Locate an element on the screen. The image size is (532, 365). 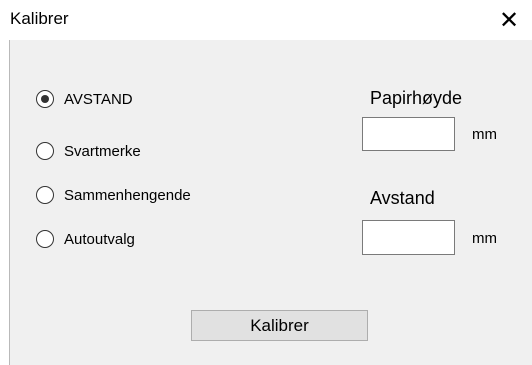
radio-option-autoutvalg: Autoutvalg is located at coordinates (85, 239).